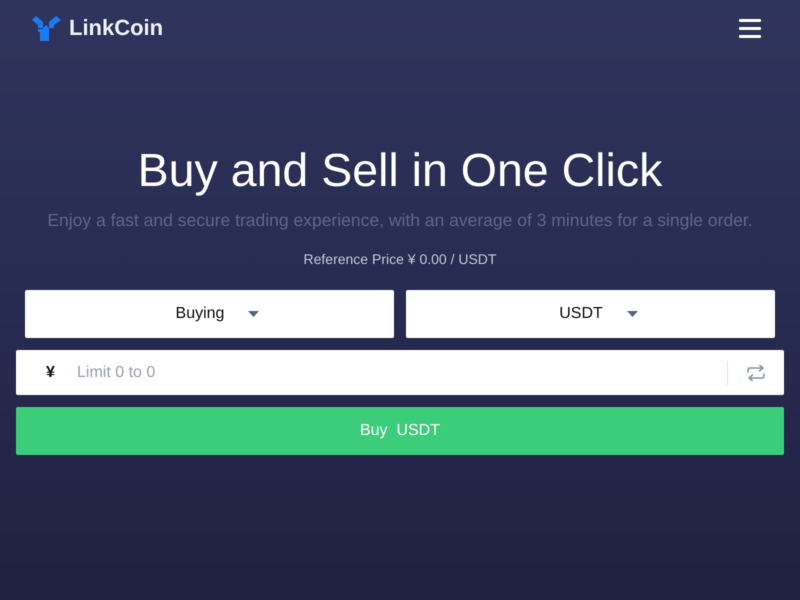  I want to click on amount-input: Limit 0 to 0, so click(402, 372).